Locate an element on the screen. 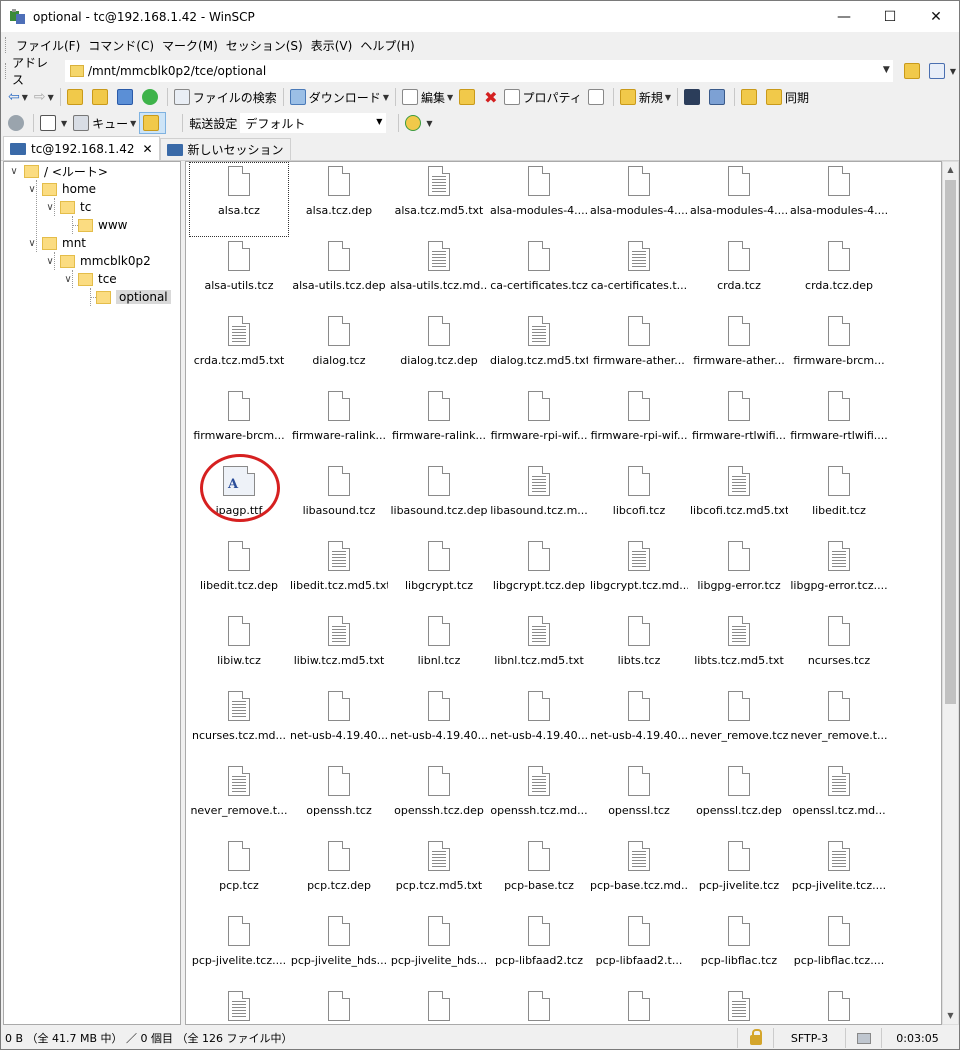  file-item: libasound.tcz is located at coordinates (339, 499).